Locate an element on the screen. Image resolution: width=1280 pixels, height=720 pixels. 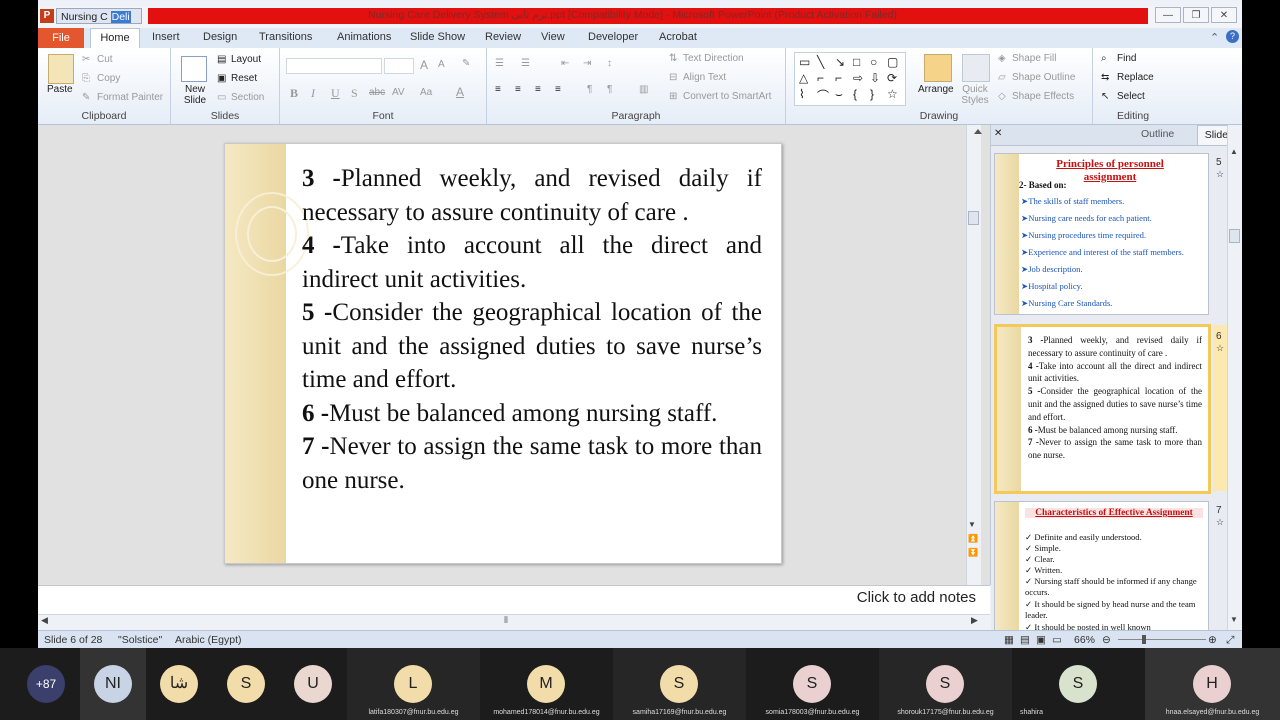
tab-file: File is located at coordinates (61, 38).